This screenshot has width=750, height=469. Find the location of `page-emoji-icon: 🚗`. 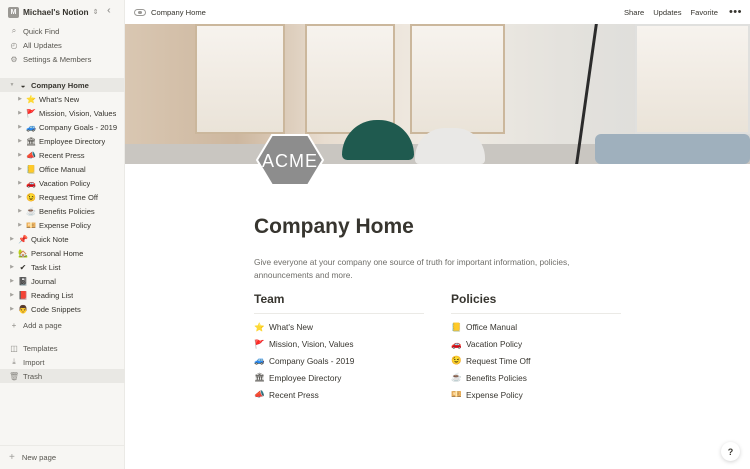

page-emoji-icon: 🚗 is located at coordinates (456, 343).